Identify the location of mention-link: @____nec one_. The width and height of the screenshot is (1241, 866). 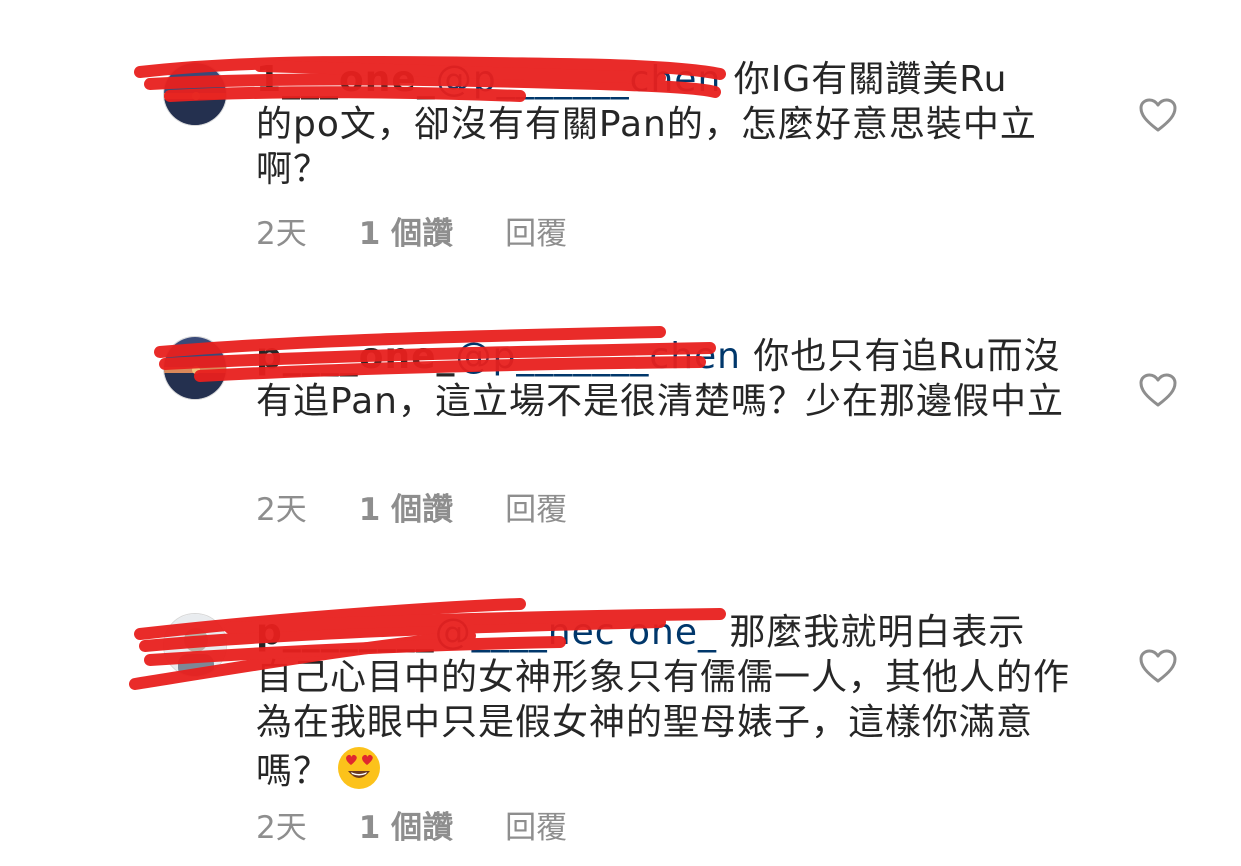
(576, 632).